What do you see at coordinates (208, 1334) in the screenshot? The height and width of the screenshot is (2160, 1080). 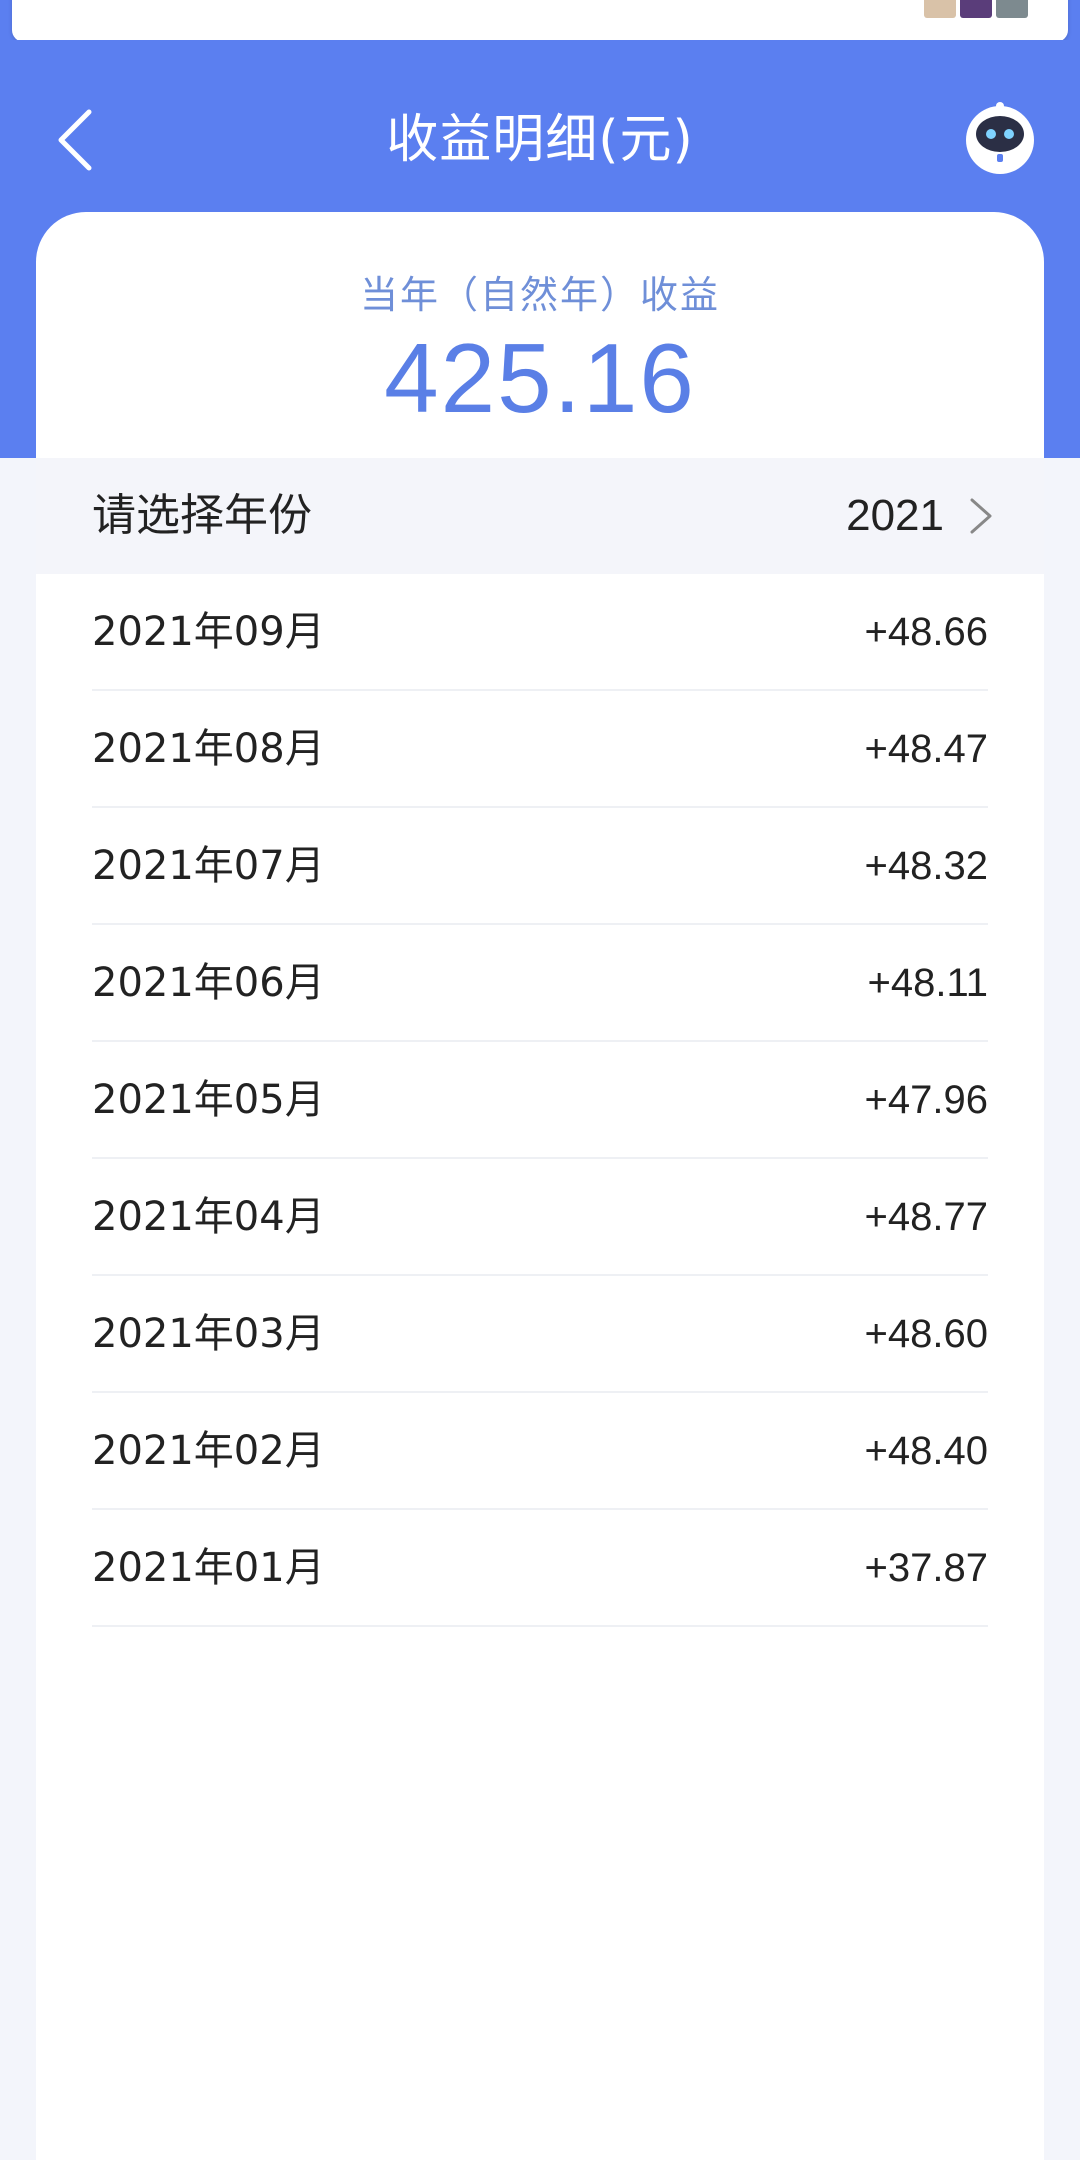 I see `month-label: 2021年03月` at bounding box center [208, 1334].